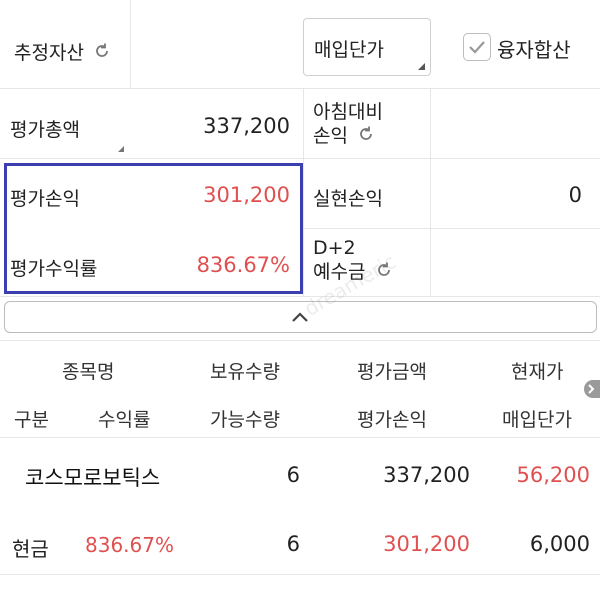 Image resolution: width=600 pixels, height=600 pixels. I want to click on eval-amount: 337,200, so click(426, 475).